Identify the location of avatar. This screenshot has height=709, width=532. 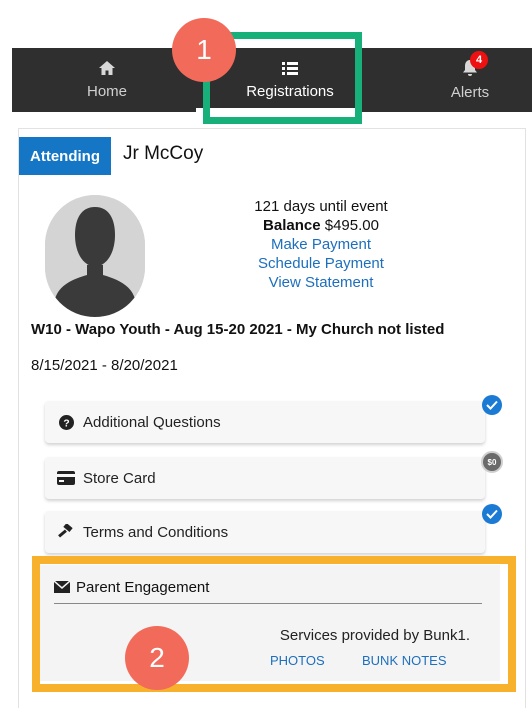
(95, 256).